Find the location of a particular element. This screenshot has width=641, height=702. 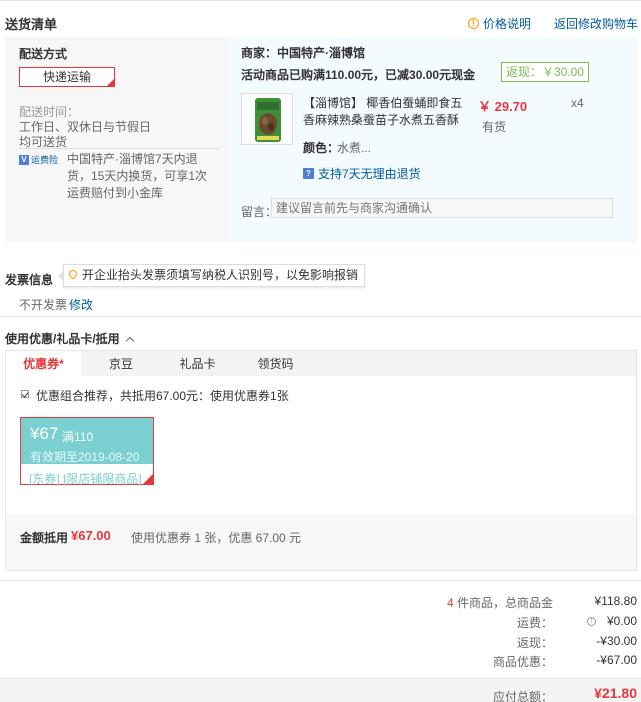

return-policy-icon: ? is located at coordinates (308, 173).